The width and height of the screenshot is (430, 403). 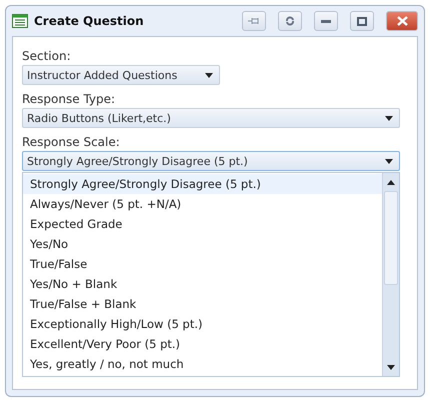 I want to click on list-option: True/False + Blank, so click(x=202, y=304).